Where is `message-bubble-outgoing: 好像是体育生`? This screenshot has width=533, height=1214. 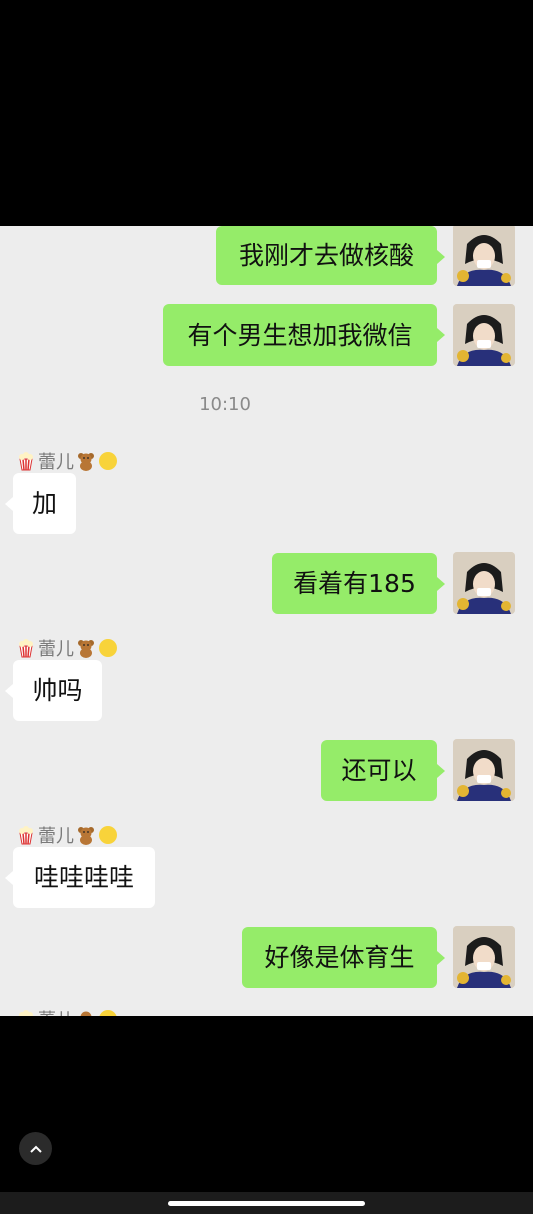 message-bubble-outgoing: 好像是体育生 is located at coordinates (343, 957).